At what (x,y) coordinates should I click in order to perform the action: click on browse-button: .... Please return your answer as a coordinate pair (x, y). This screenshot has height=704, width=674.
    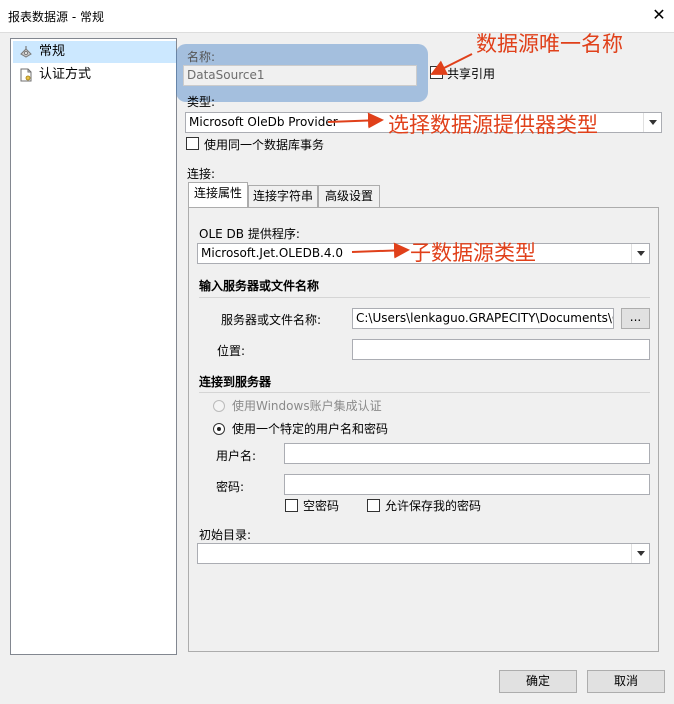
    Looking at the image, I should click on (635, 318).